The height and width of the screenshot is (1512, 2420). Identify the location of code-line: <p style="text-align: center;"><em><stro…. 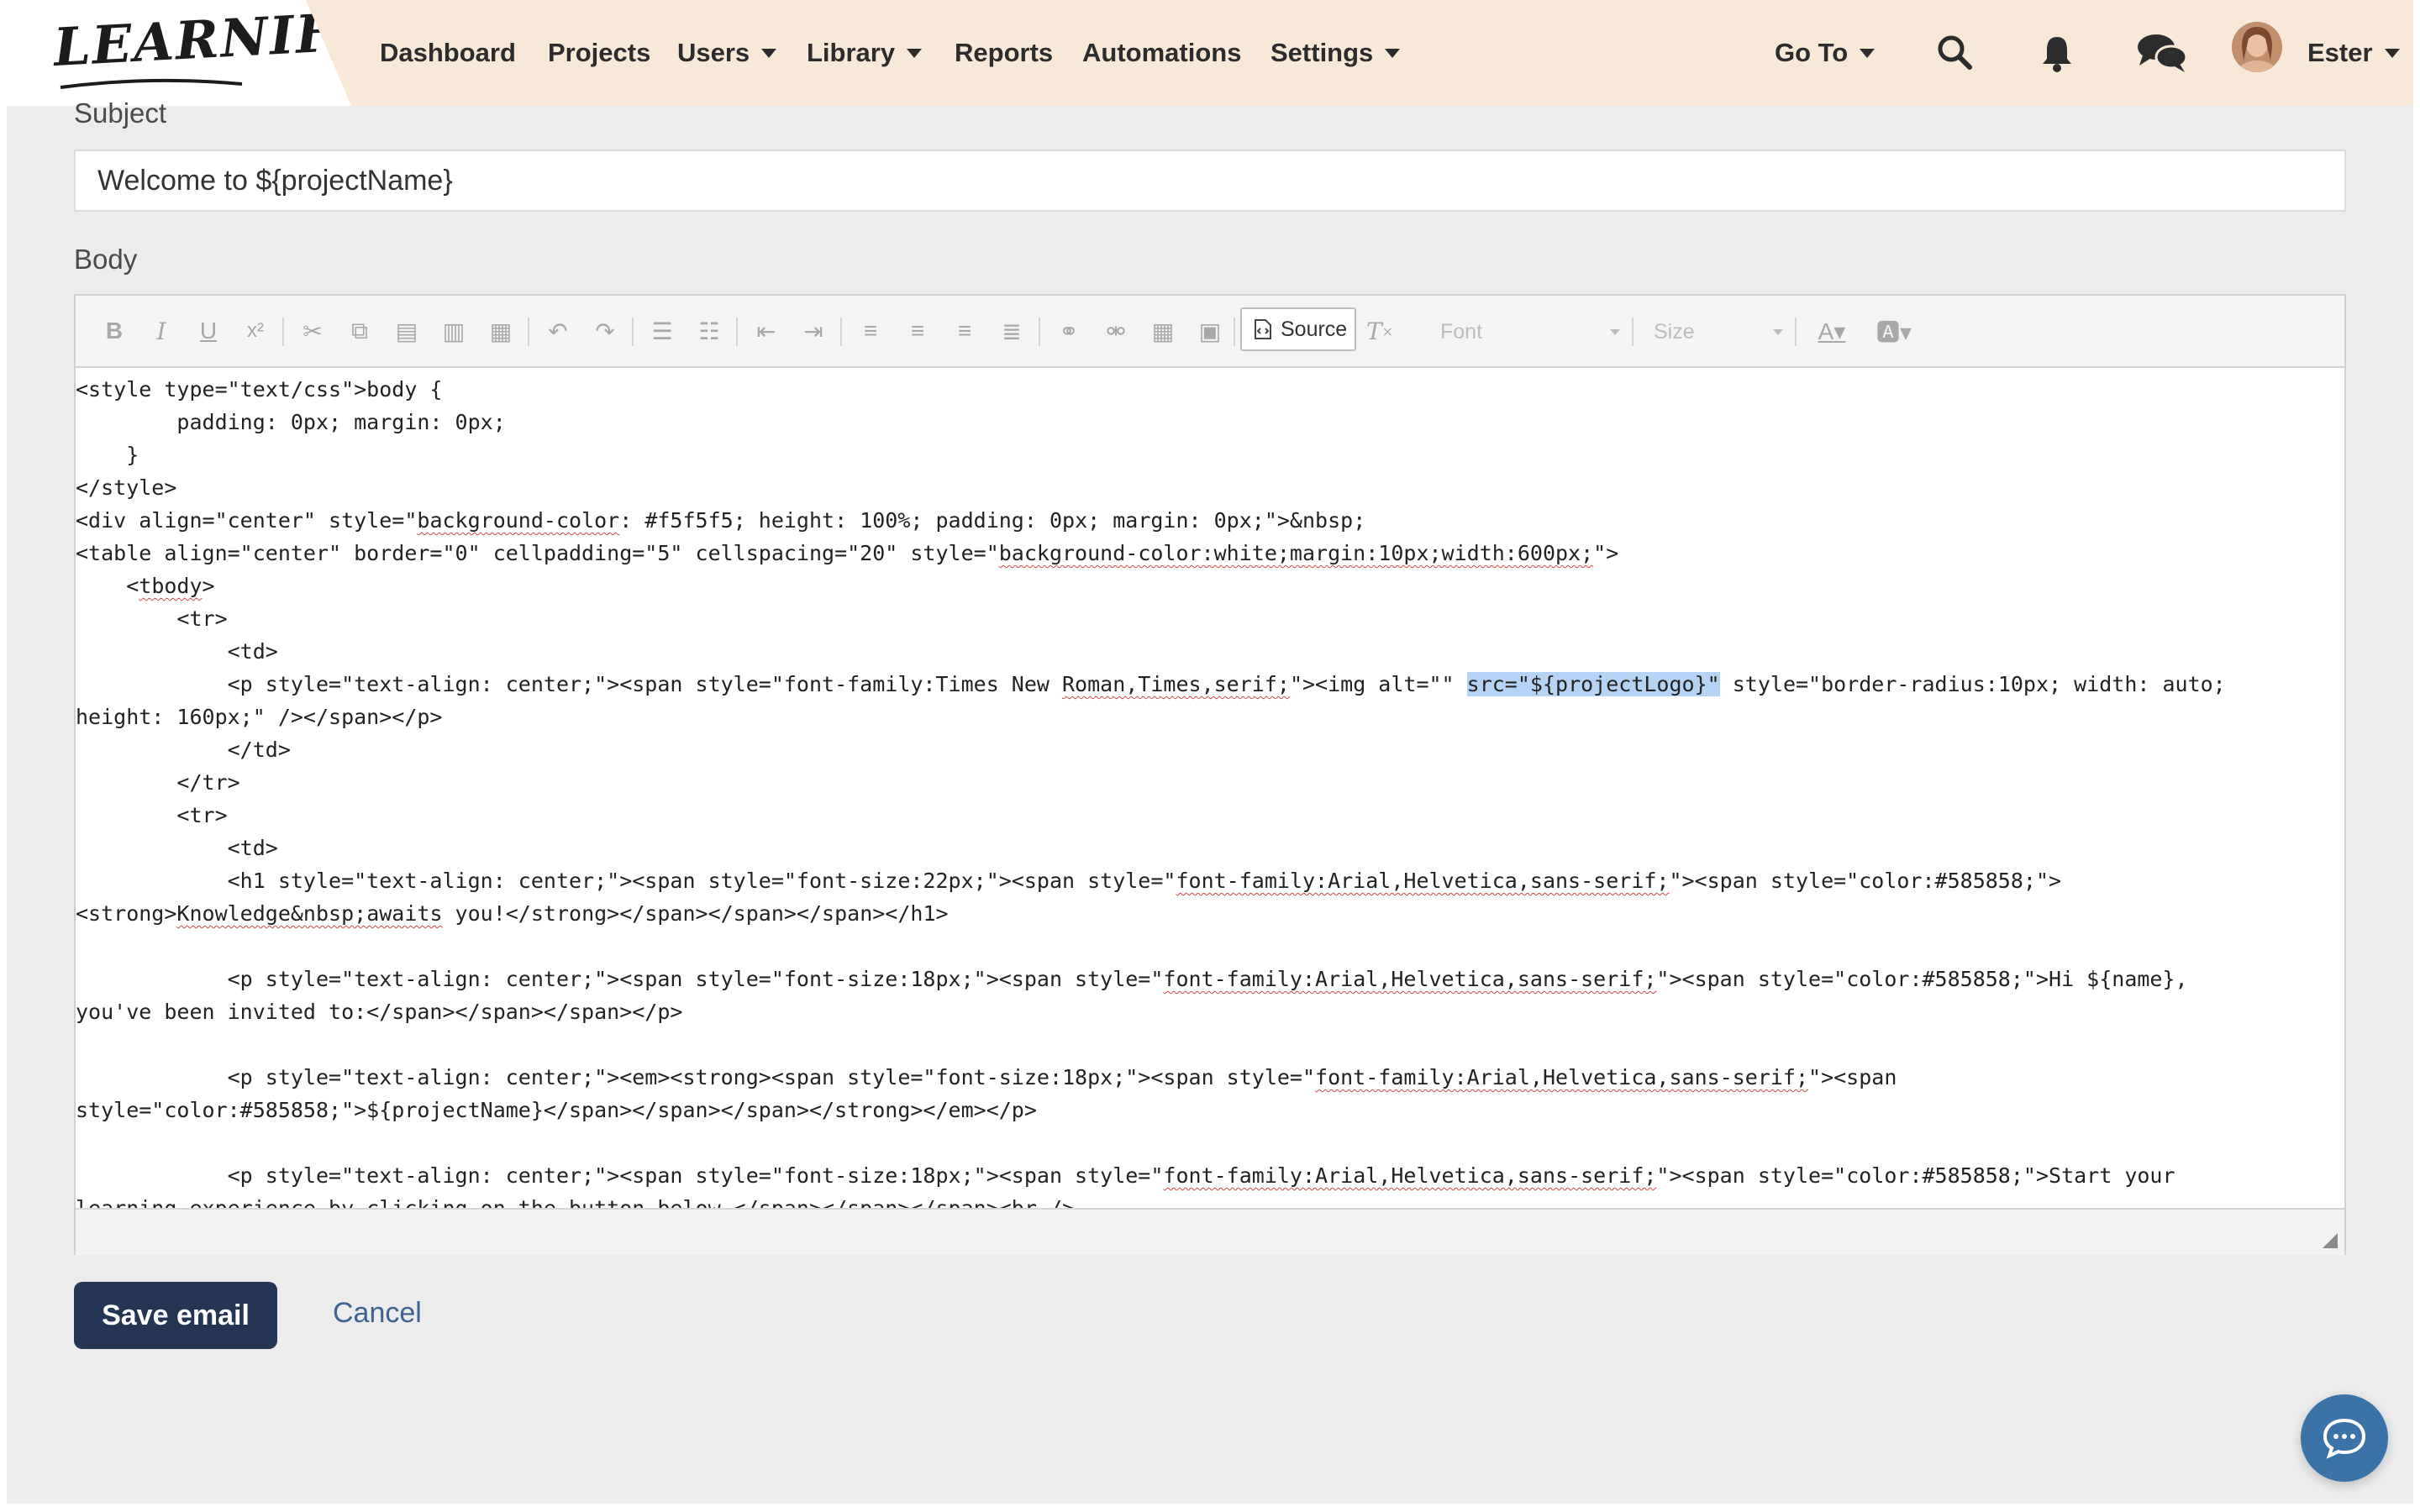
(987, 1077).